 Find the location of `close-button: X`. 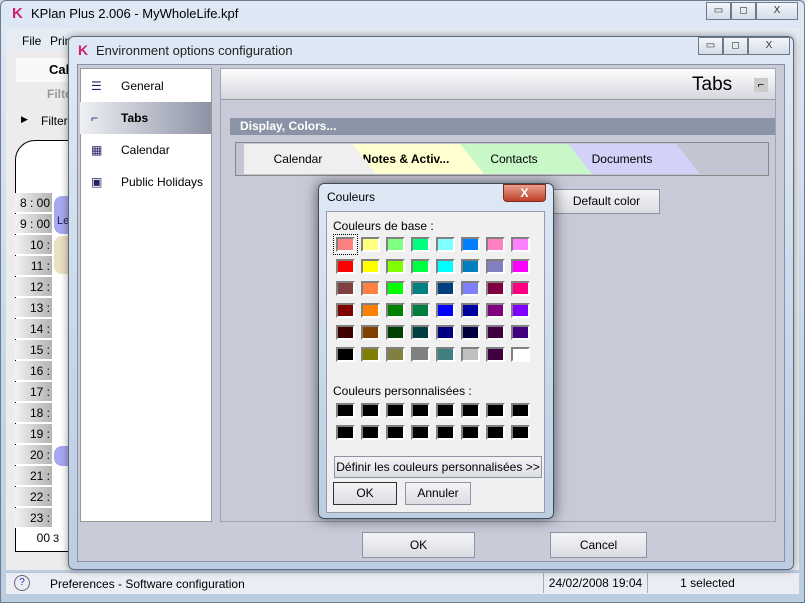

close-button: X is located at coordinates (777, 11).